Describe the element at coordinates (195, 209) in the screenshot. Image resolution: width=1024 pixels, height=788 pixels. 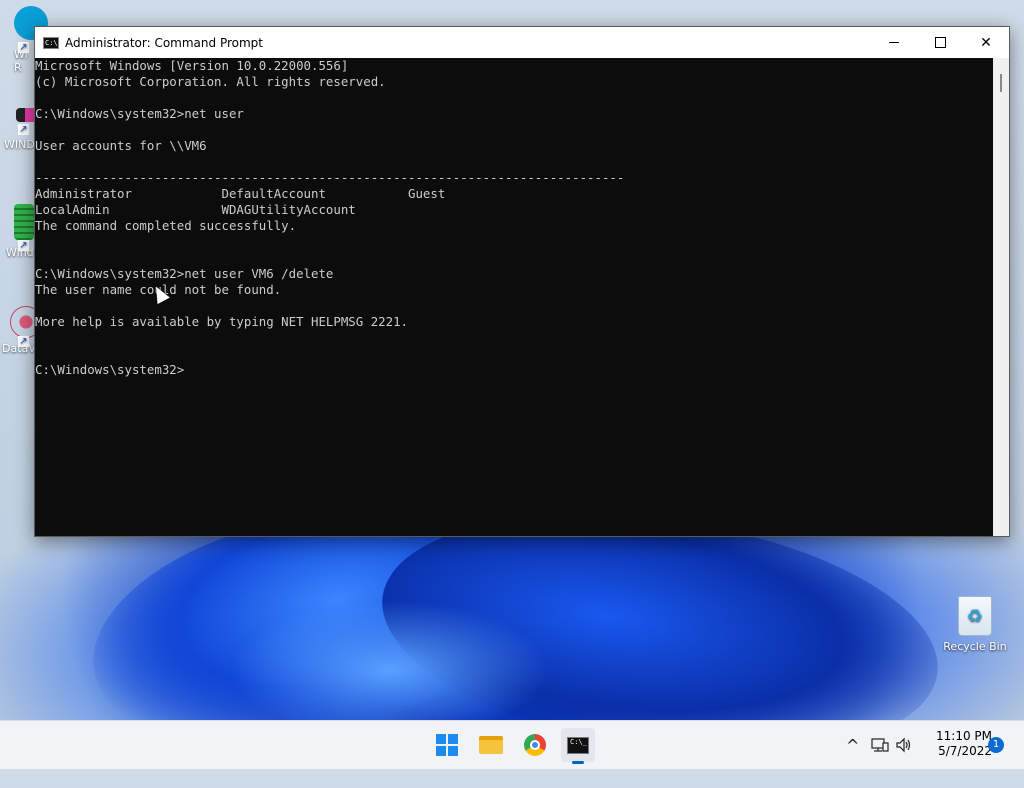
I see `console-line: LocalAdmin WDAGUtilityAccount` at that location.